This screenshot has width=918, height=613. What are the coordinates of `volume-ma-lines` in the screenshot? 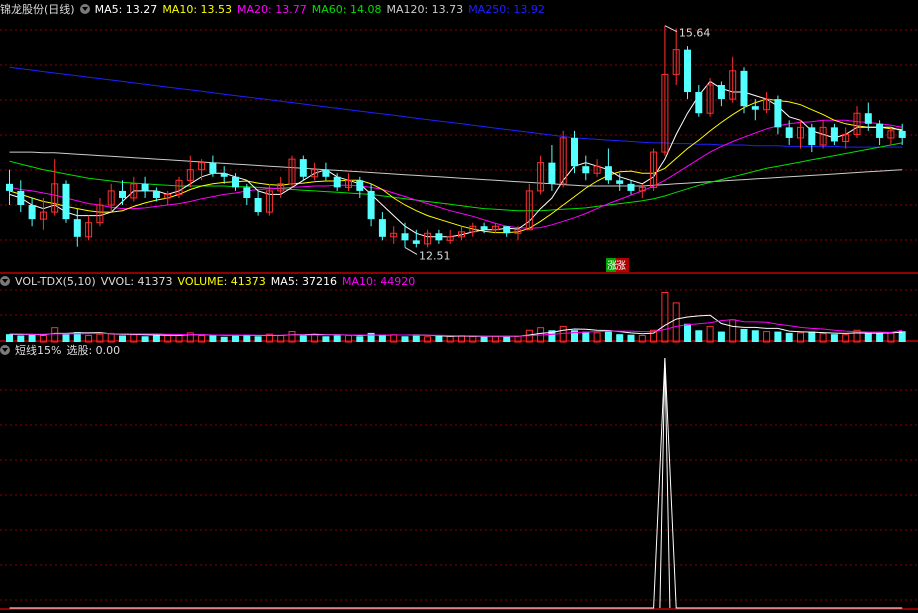 It's located at (456, 325).